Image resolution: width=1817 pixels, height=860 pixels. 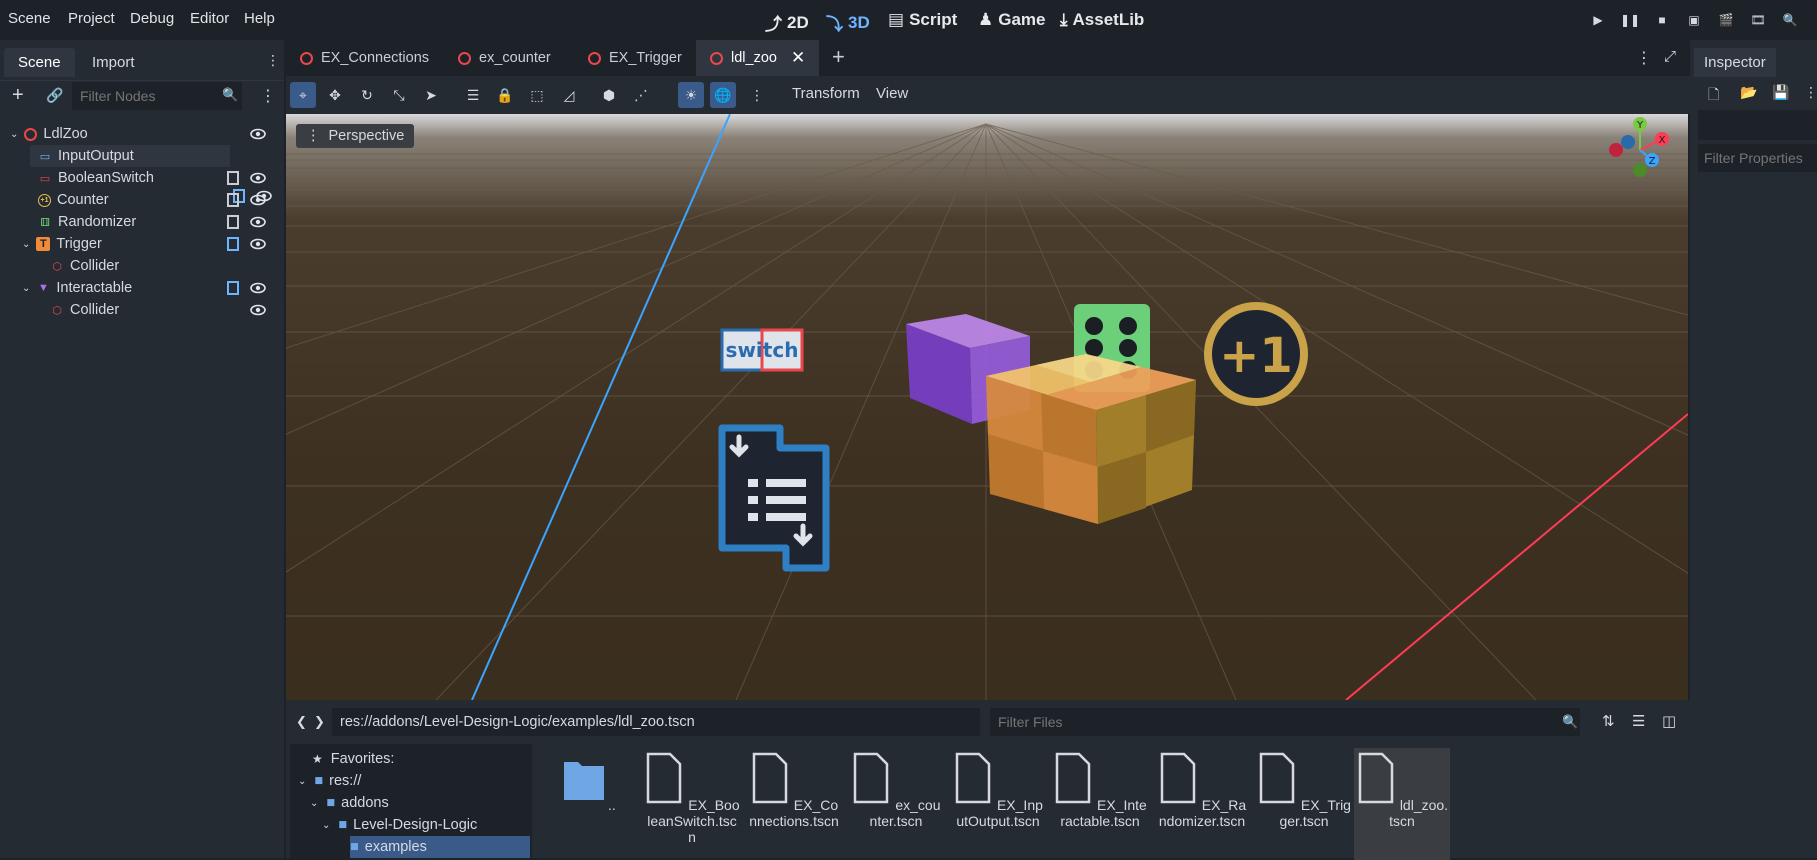 What do you see at coordinates (569, 95) in the screenshot?
I see `ruler-icon: ◿` at bounding box center [569, 95].